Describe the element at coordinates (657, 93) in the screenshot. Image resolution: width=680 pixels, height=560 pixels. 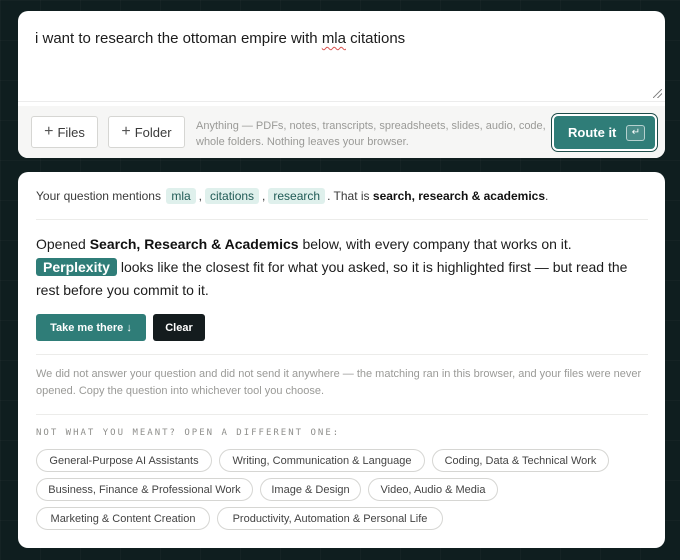
I see `resize-grip-icon` at that location.